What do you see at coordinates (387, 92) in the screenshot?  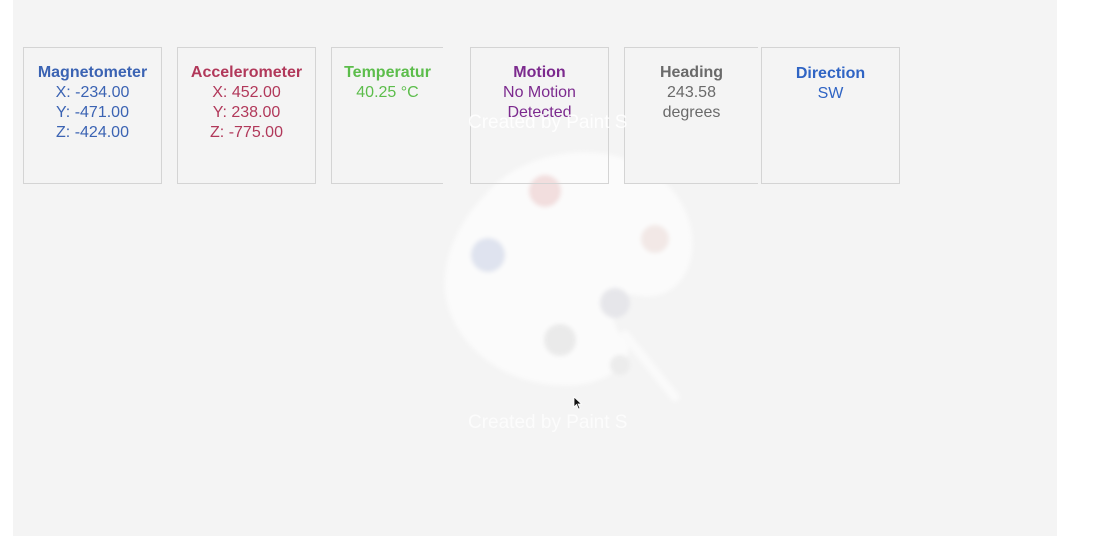 I see `temperature-value: 40.25 °C` at bounding box center [387, 92].